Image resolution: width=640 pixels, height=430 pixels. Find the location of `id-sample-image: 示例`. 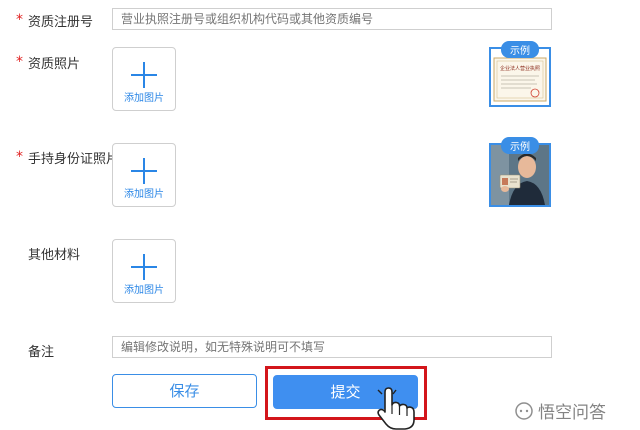

id-sample-image: 示例 is located at coordinates (520, 172).